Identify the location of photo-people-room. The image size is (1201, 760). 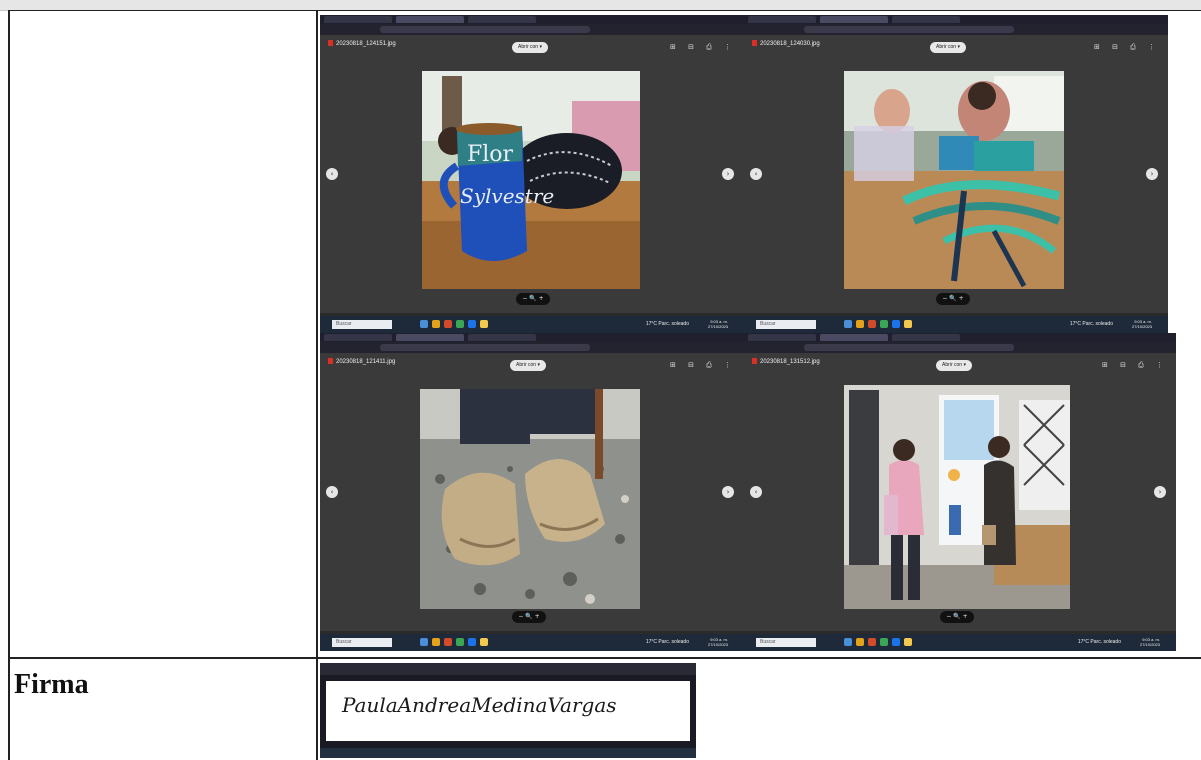
(957, 497).